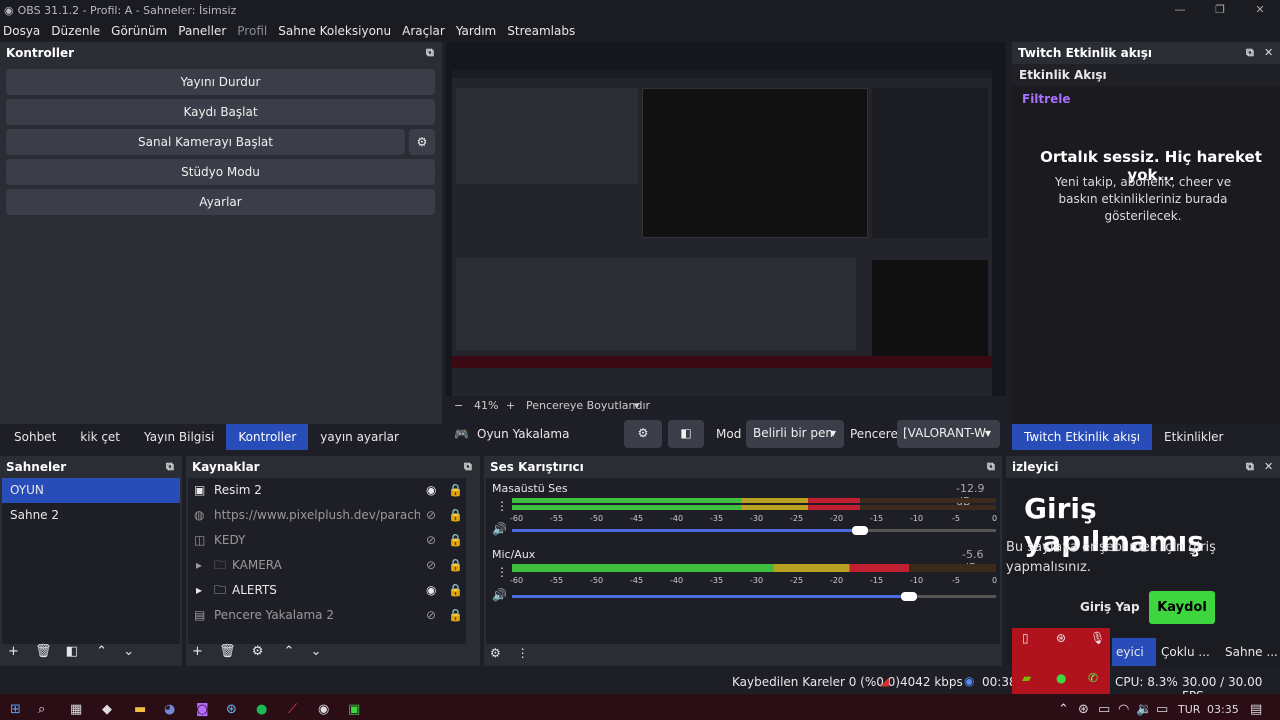 The width and height of the screenshot is (1280, 720). Describe the element at coordinates (423, 31) in the screenshot. I see `menu-tools: Araçlar` at that location.